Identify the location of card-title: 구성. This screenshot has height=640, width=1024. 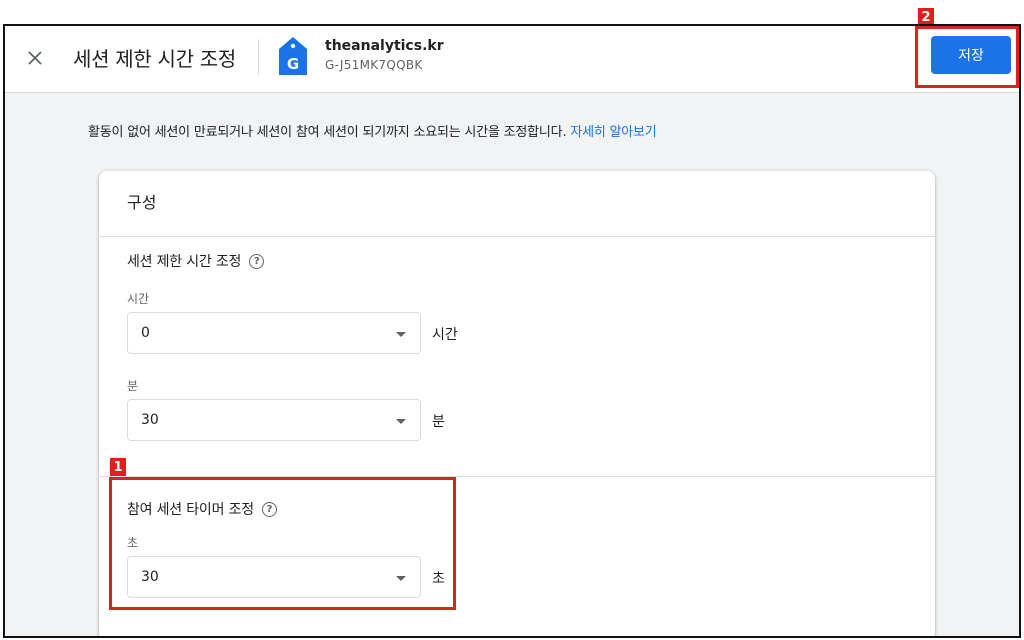
(142, 202).